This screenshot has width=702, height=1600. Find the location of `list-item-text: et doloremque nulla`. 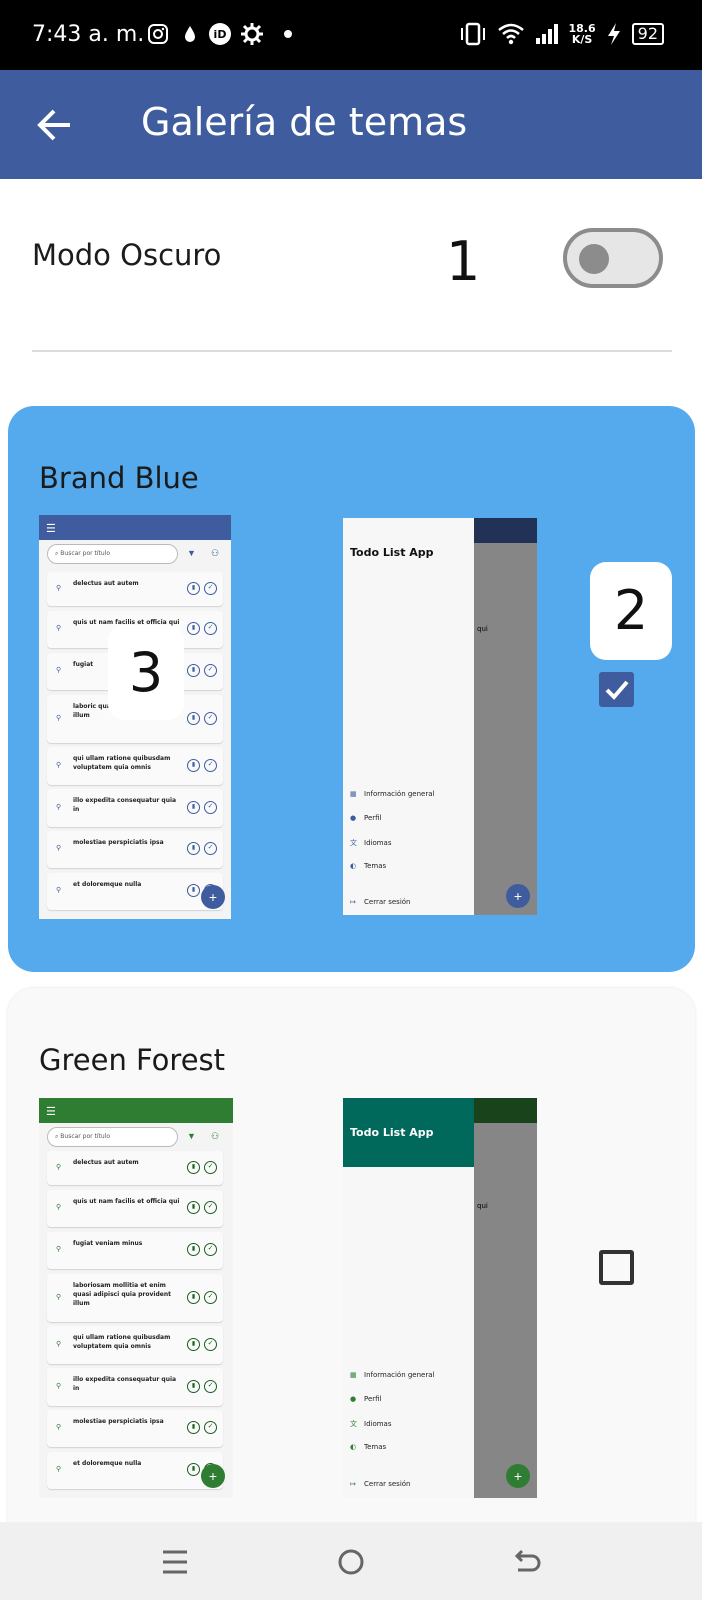

list-item-text: et doloremque nulla is located at coordinates (107, 1463).